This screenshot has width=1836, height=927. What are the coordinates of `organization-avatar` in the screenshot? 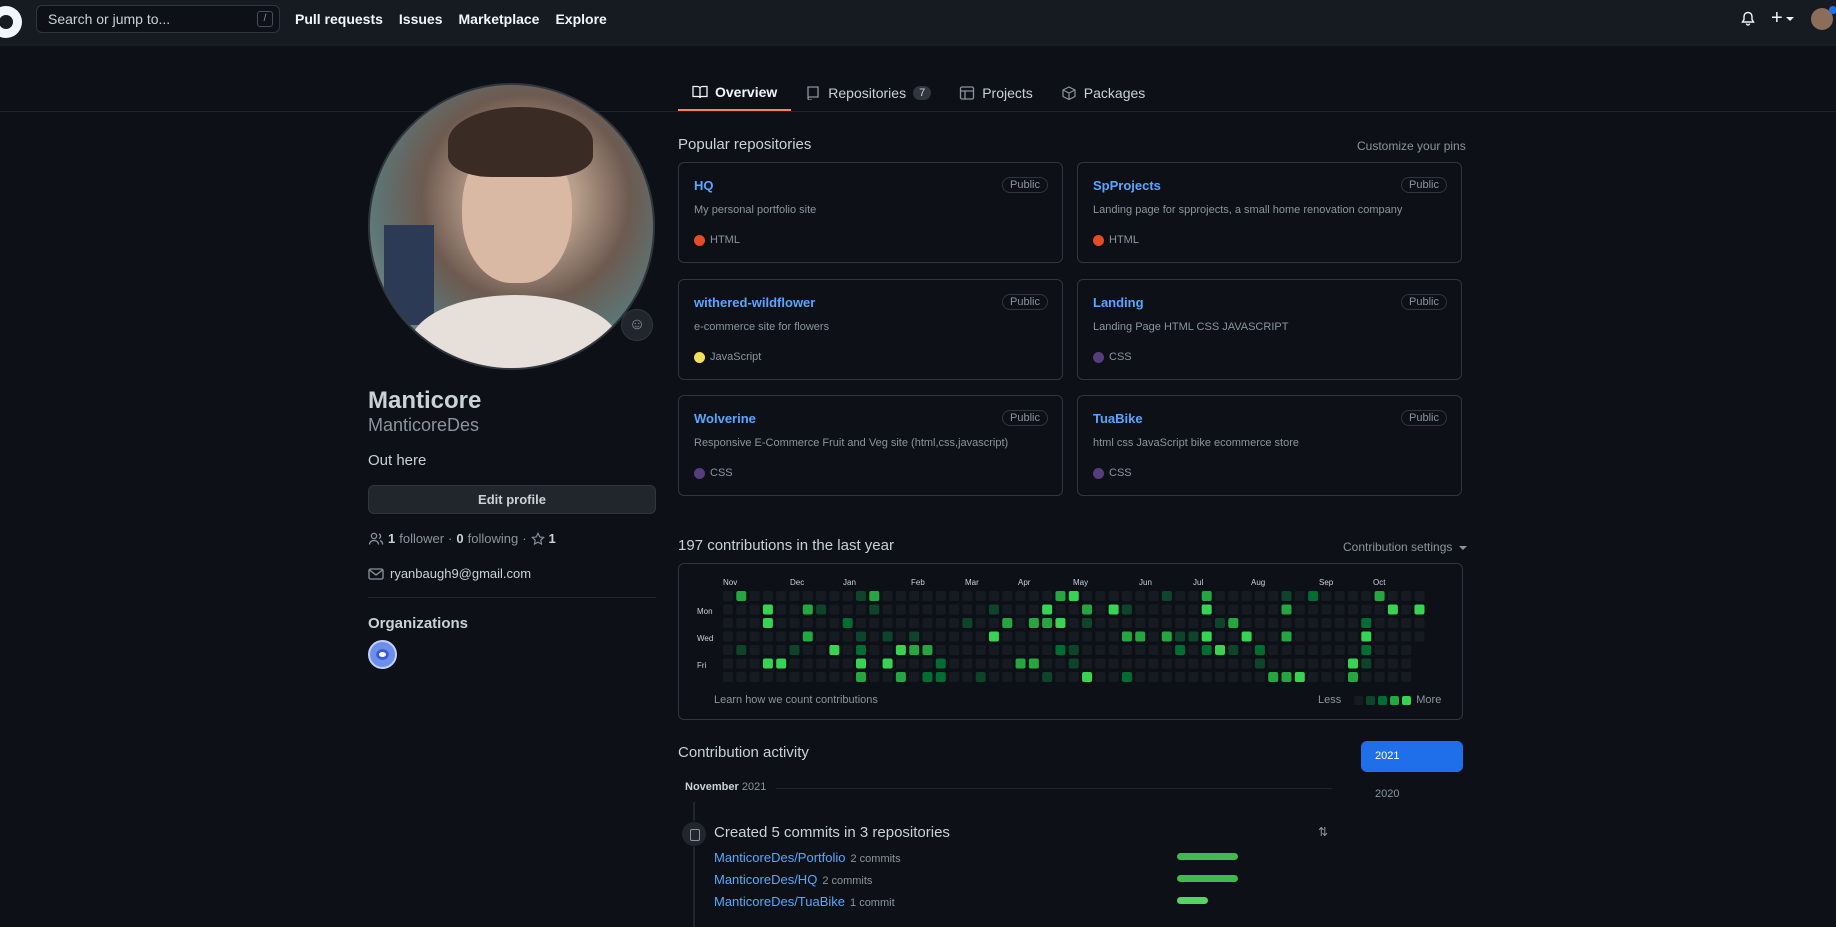 It's located at (382, 654).